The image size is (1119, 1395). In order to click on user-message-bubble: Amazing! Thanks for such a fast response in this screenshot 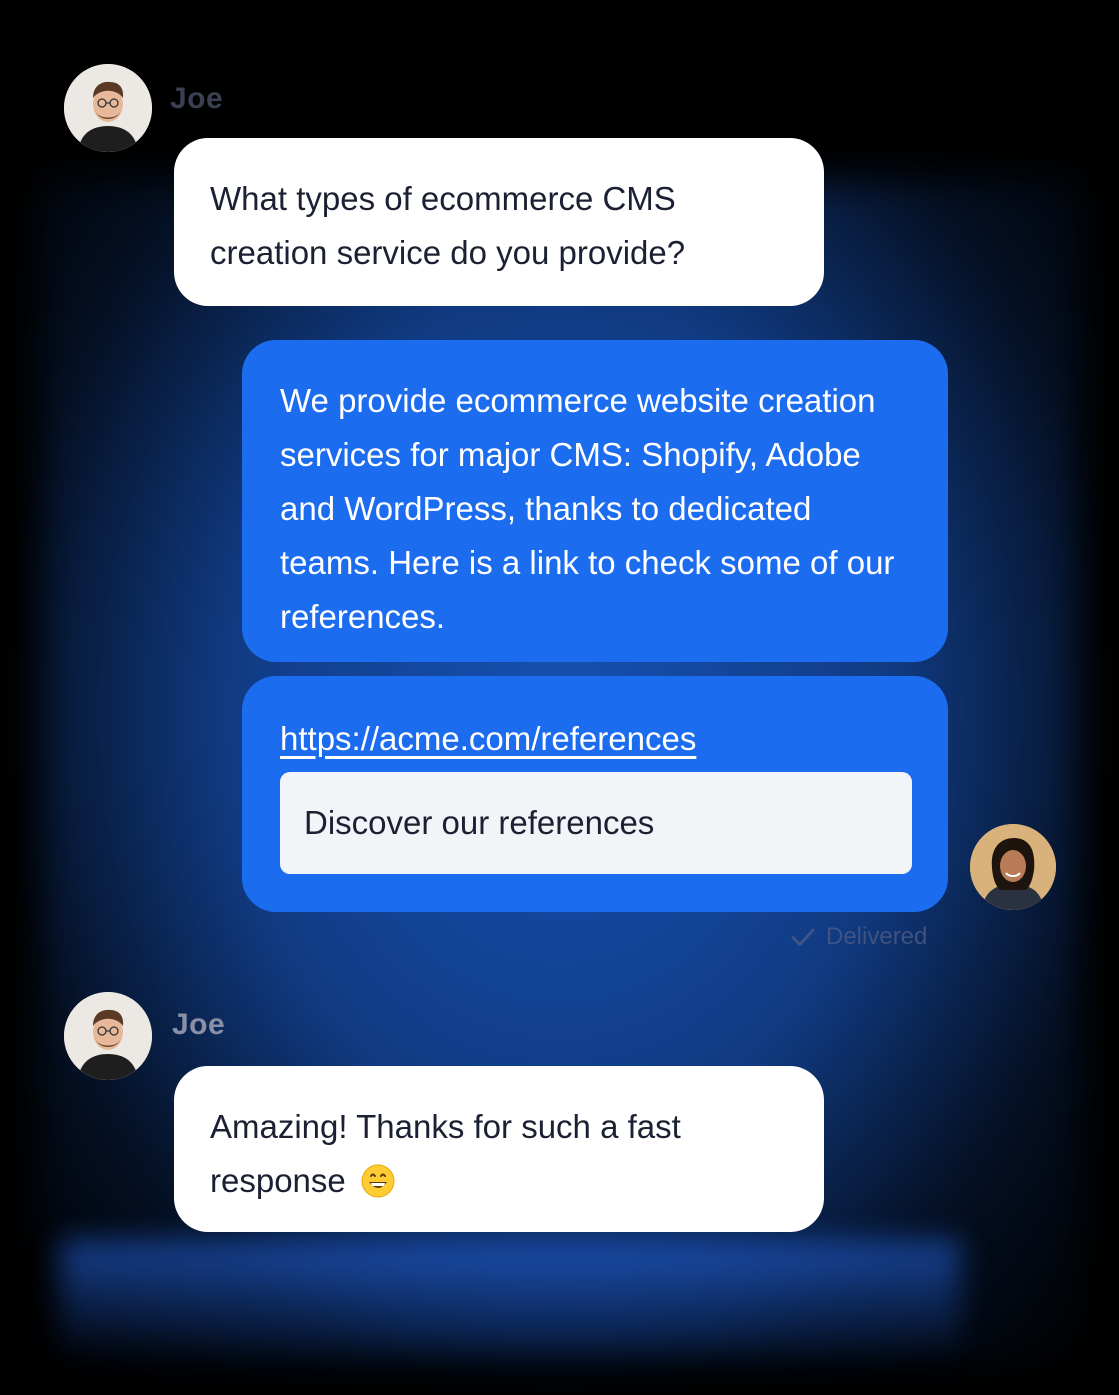, I will do `click(499, 1149)`.